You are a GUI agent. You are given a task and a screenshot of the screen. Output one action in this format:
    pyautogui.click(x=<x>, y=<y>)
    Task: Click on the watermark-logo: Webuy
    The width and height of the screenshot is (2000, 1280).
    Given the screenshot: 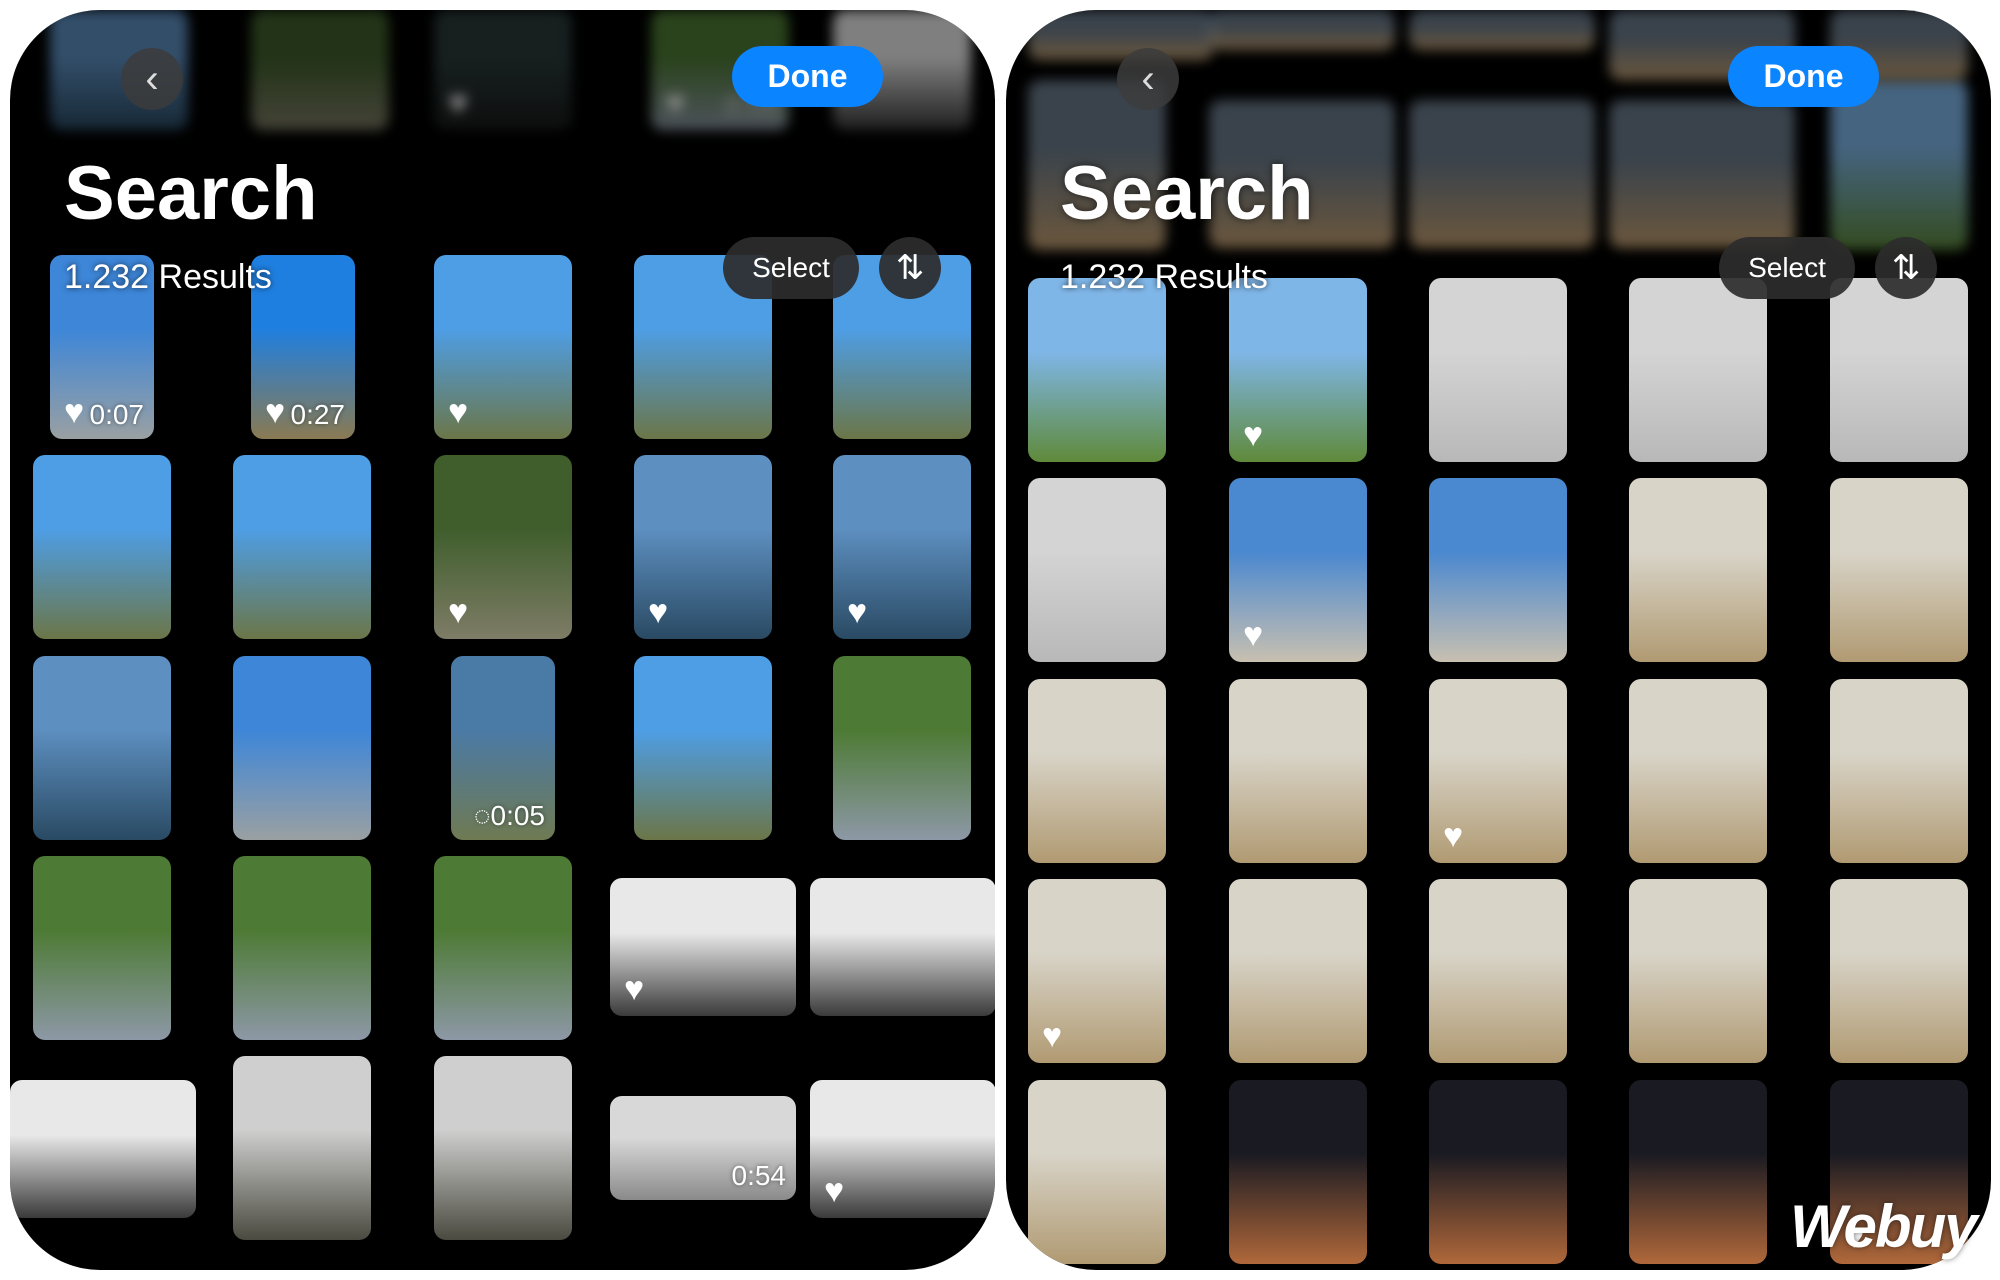 What is the action you would take?
    pyautogui.click(x=1884, y=1226)
    